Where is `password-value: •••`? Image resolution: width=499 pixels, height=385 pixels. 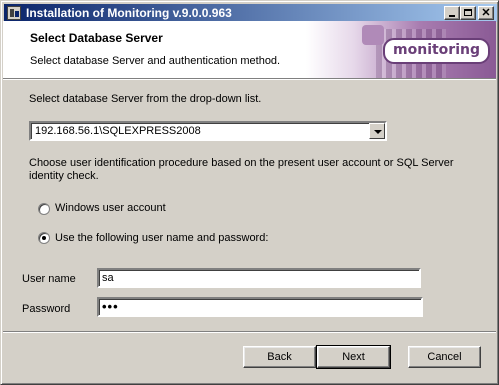
password-value: ••• is located at coordinates (110, 306).